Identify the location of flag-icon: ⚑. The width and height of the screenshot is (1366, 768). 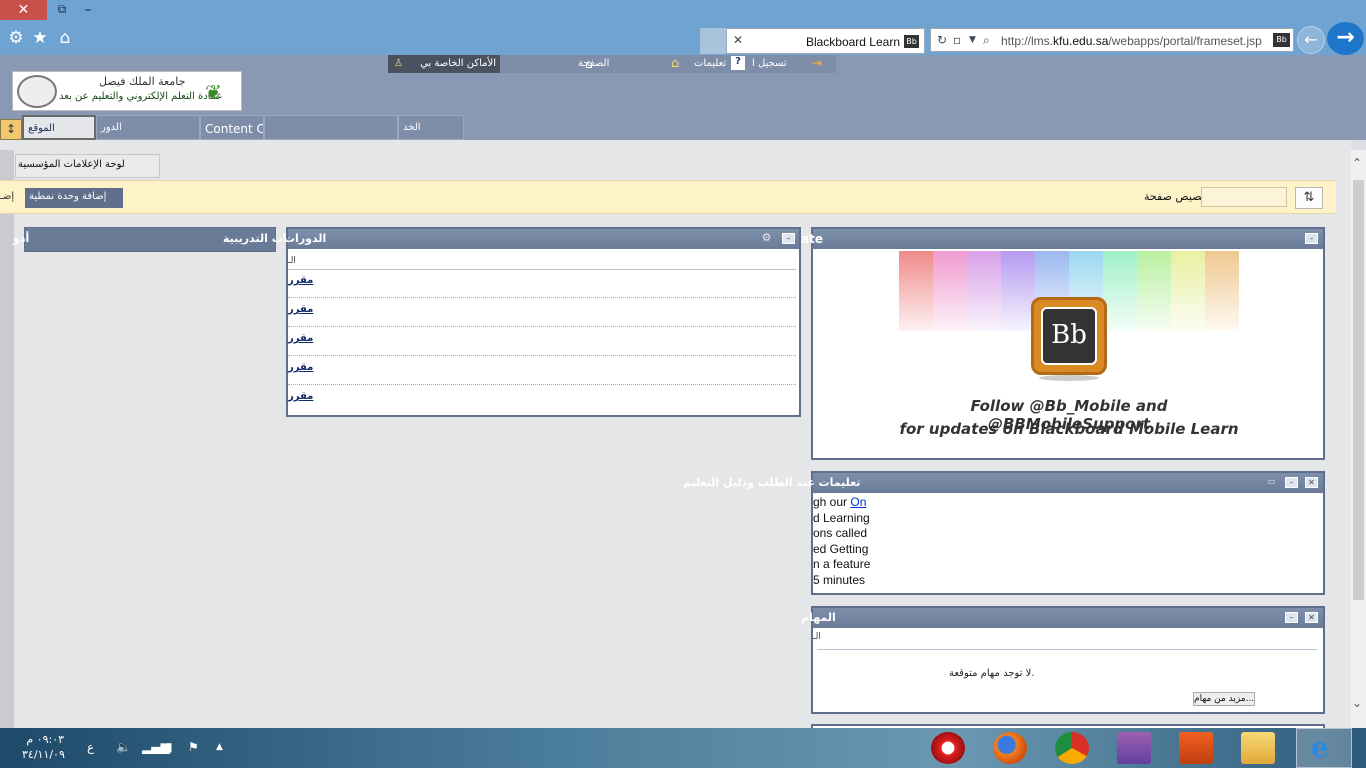
(193, 747).